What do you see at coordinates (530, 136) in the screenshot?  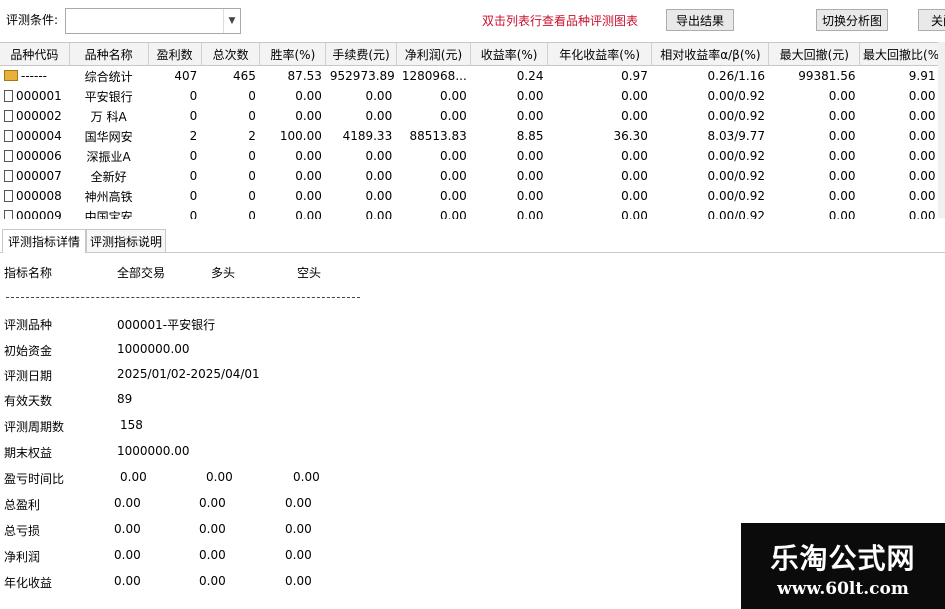 I see `cell-text: 8.85` at bounding box center [530, 136].